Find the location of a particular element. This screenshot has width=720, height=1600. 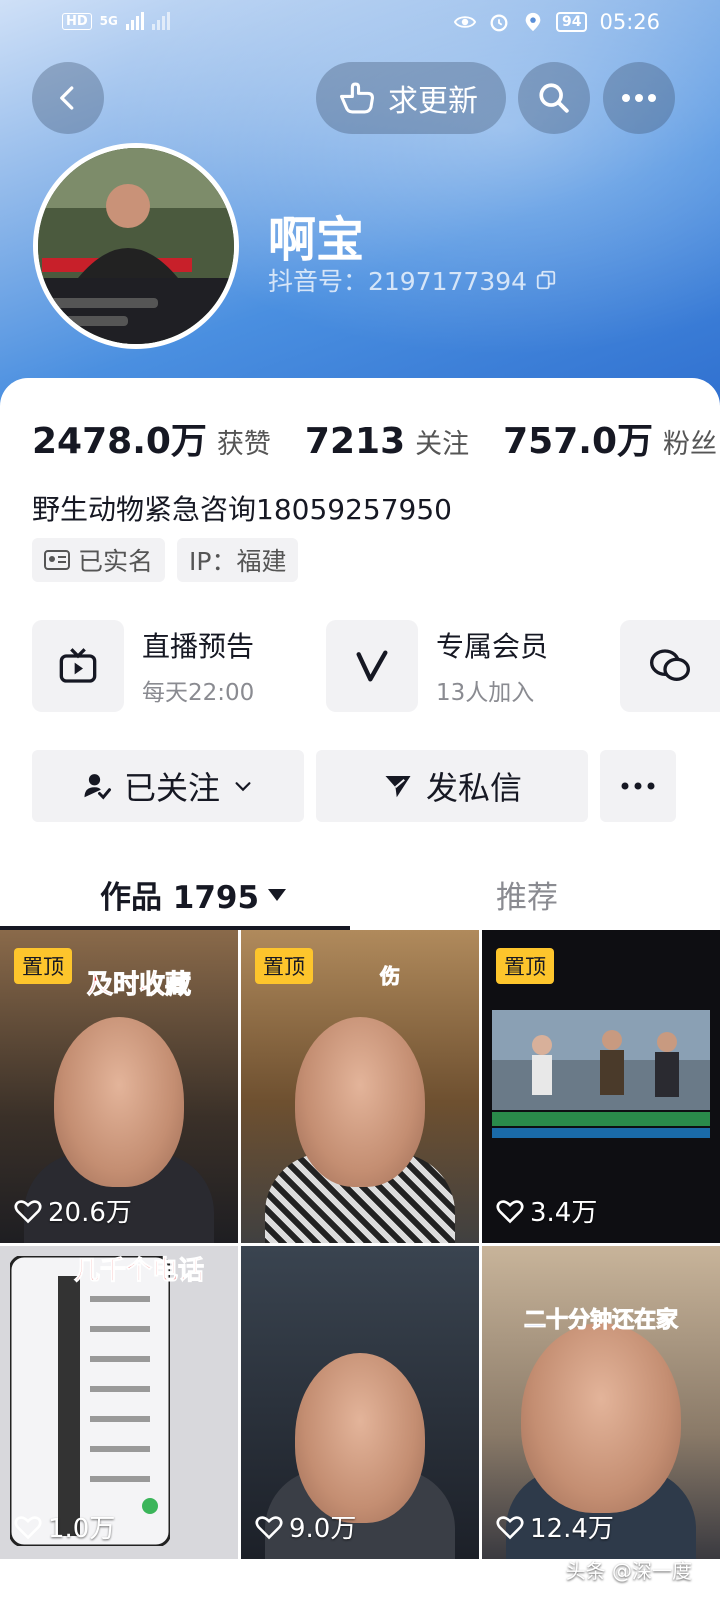

send-icon is located at coordinates (398, 787).